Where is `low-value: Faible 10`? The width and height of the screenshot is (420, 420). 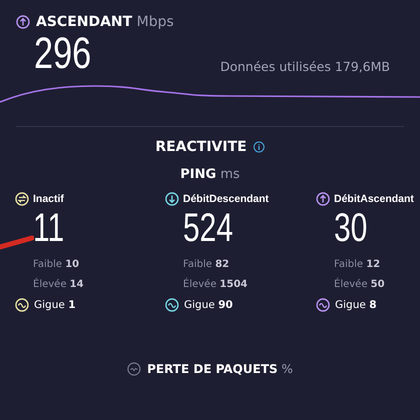
low-value: Faible 10 is located at coordinates (56, 264).